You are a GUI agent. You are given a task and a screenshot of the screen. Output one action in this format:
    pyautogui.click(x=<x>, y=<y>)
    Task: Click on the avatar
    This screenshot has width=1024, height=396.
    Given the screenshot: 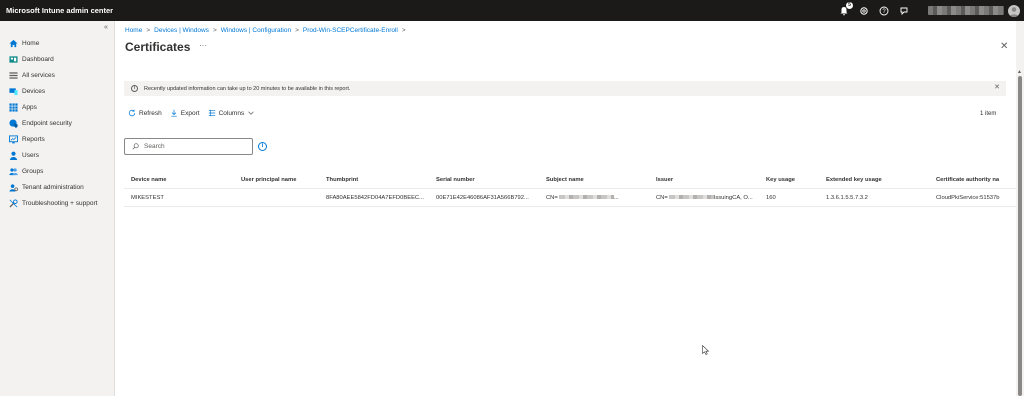 What is the action you would take?
    pyautogui.click(x=1014, y=10)
    